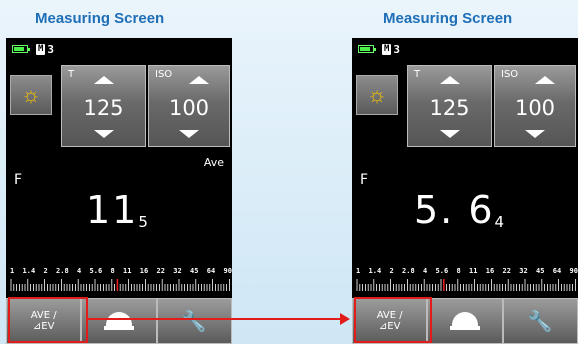 This screenshot has width=578, height=344. I want to click on f-number-reading: 115, so click(117, 210).